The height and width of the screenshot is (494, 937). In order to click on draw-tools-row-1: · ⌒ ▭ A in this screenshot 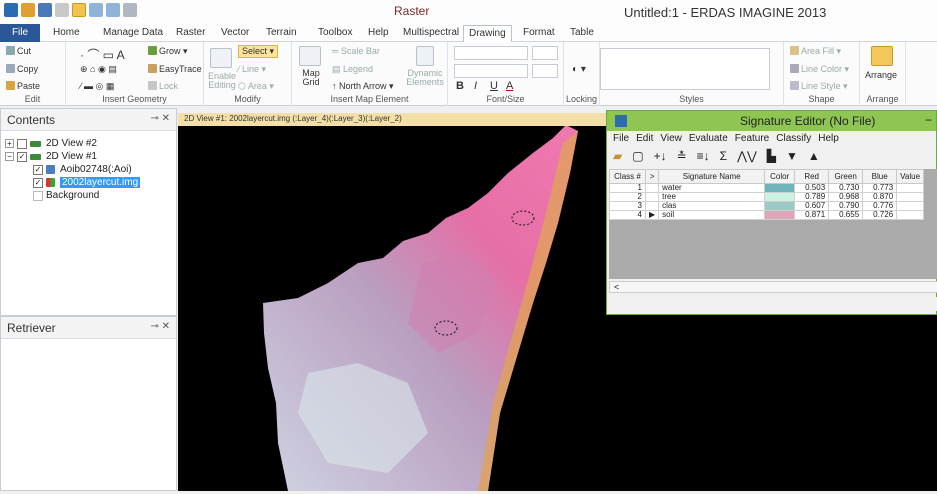, I will do `click(102, 54)`.